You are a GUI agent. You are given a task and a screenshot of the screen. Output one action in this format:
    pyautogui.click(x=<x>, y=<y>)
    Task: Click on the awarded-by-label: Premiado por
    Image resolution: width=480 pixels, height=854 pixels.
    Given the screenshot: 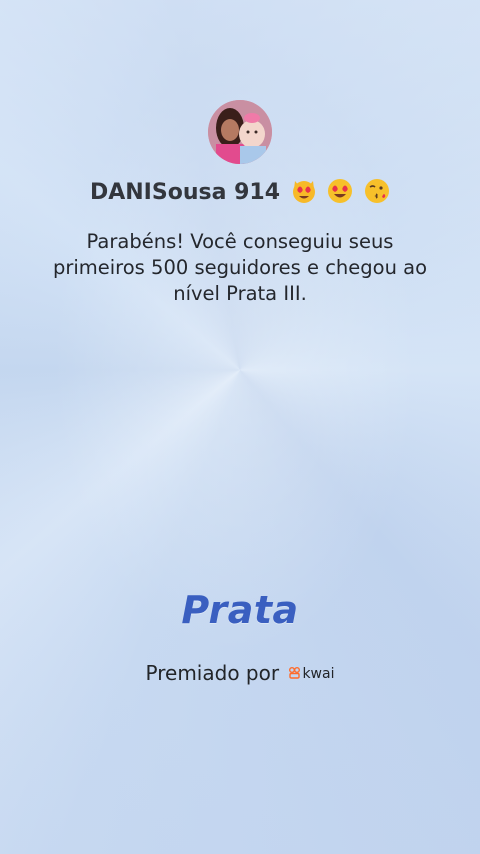 What is the action you would take?
    pyautogui.click(x=212, y=673)
    